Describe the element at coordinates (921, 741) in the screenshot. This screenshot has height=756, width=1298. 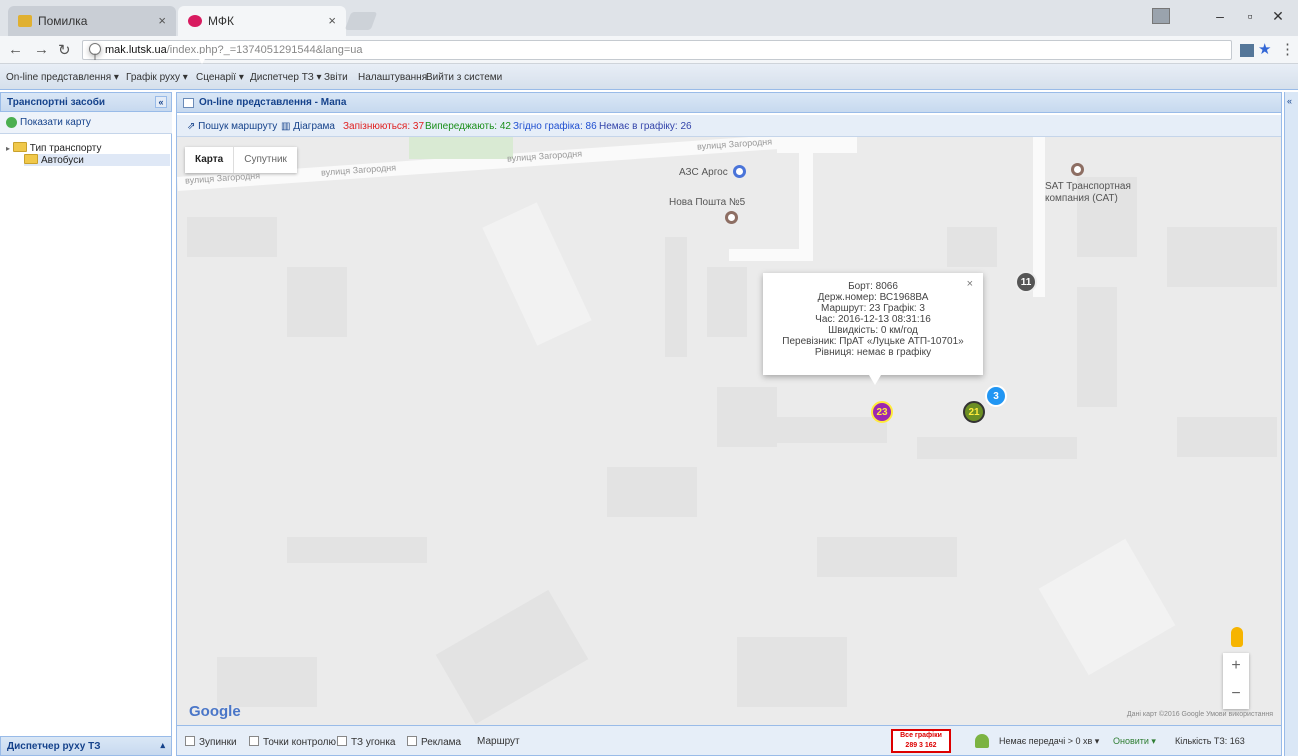
I see `schedule-badge: Все графіки 289 3 162` at that location.